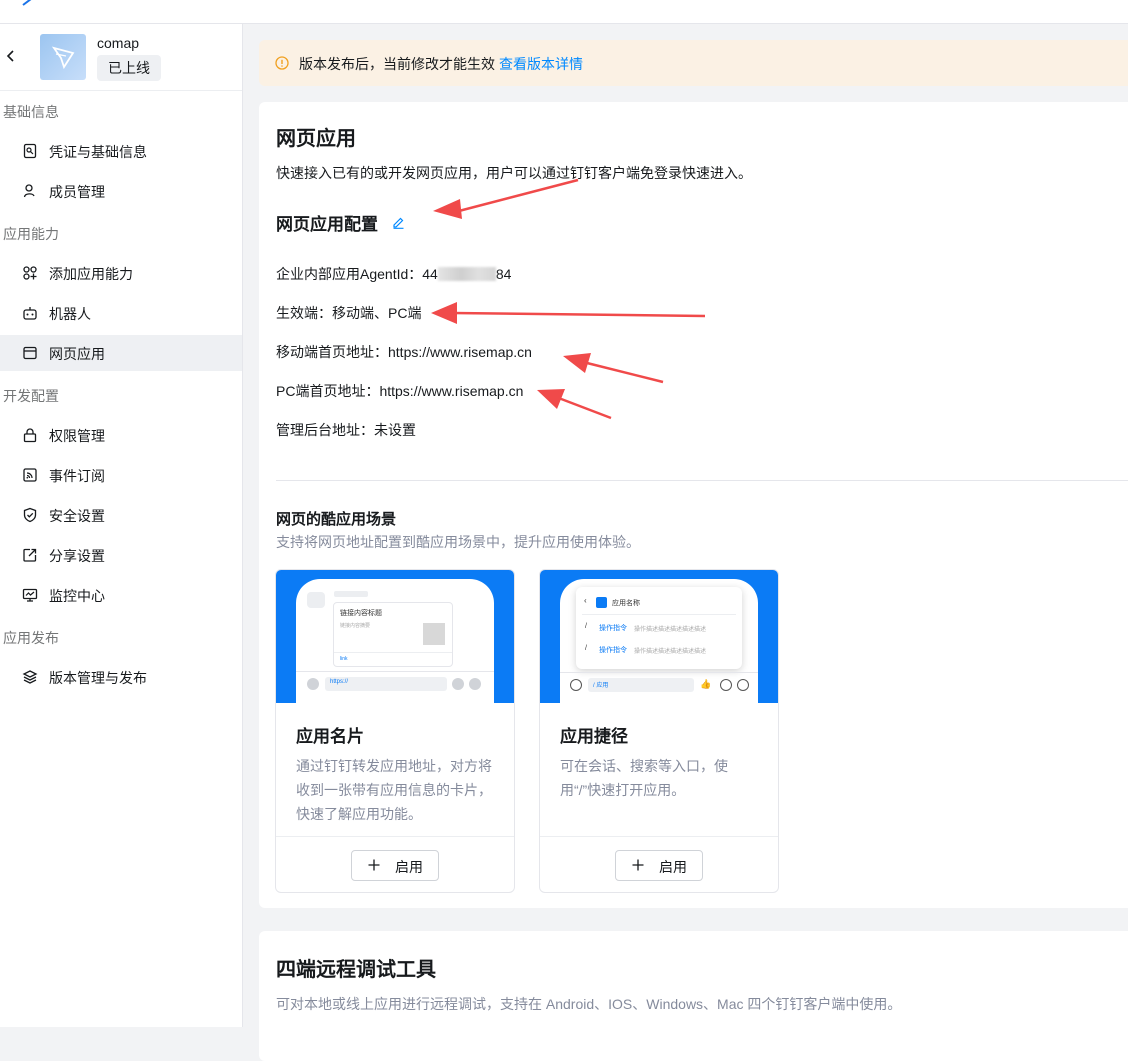 The height and width of the screenshot is (1061, 1128). Describe the element at coordinates (121, 57) in the screenshot. I see `app-header: comap 已上线` at that location.